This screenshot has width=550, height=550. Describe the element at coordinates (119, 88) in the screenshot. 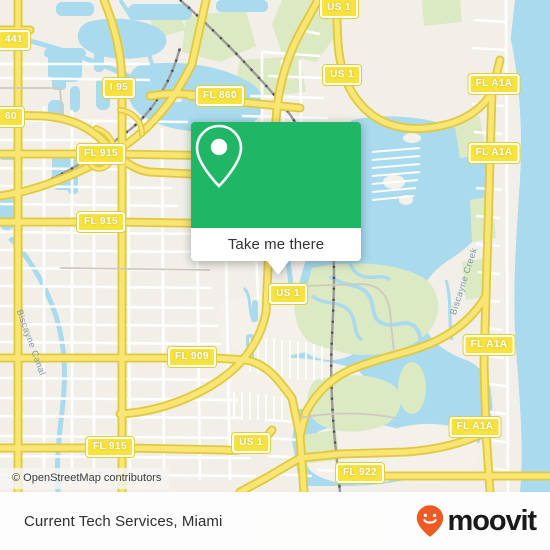

I see `road-shield: I 95` at that location.